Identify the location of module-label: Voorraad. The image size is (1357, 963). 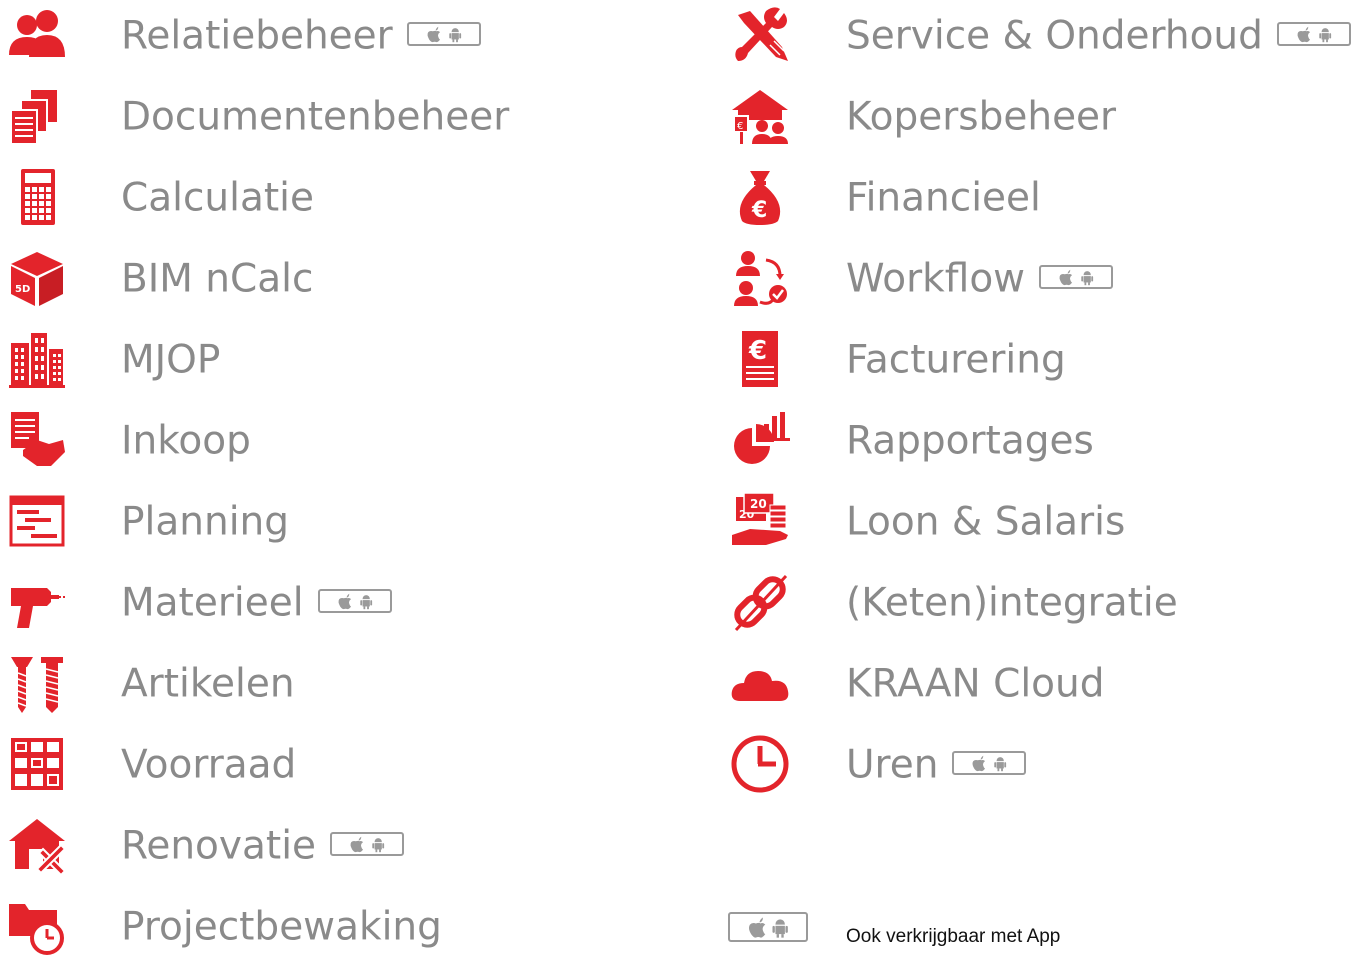
(208, 764).